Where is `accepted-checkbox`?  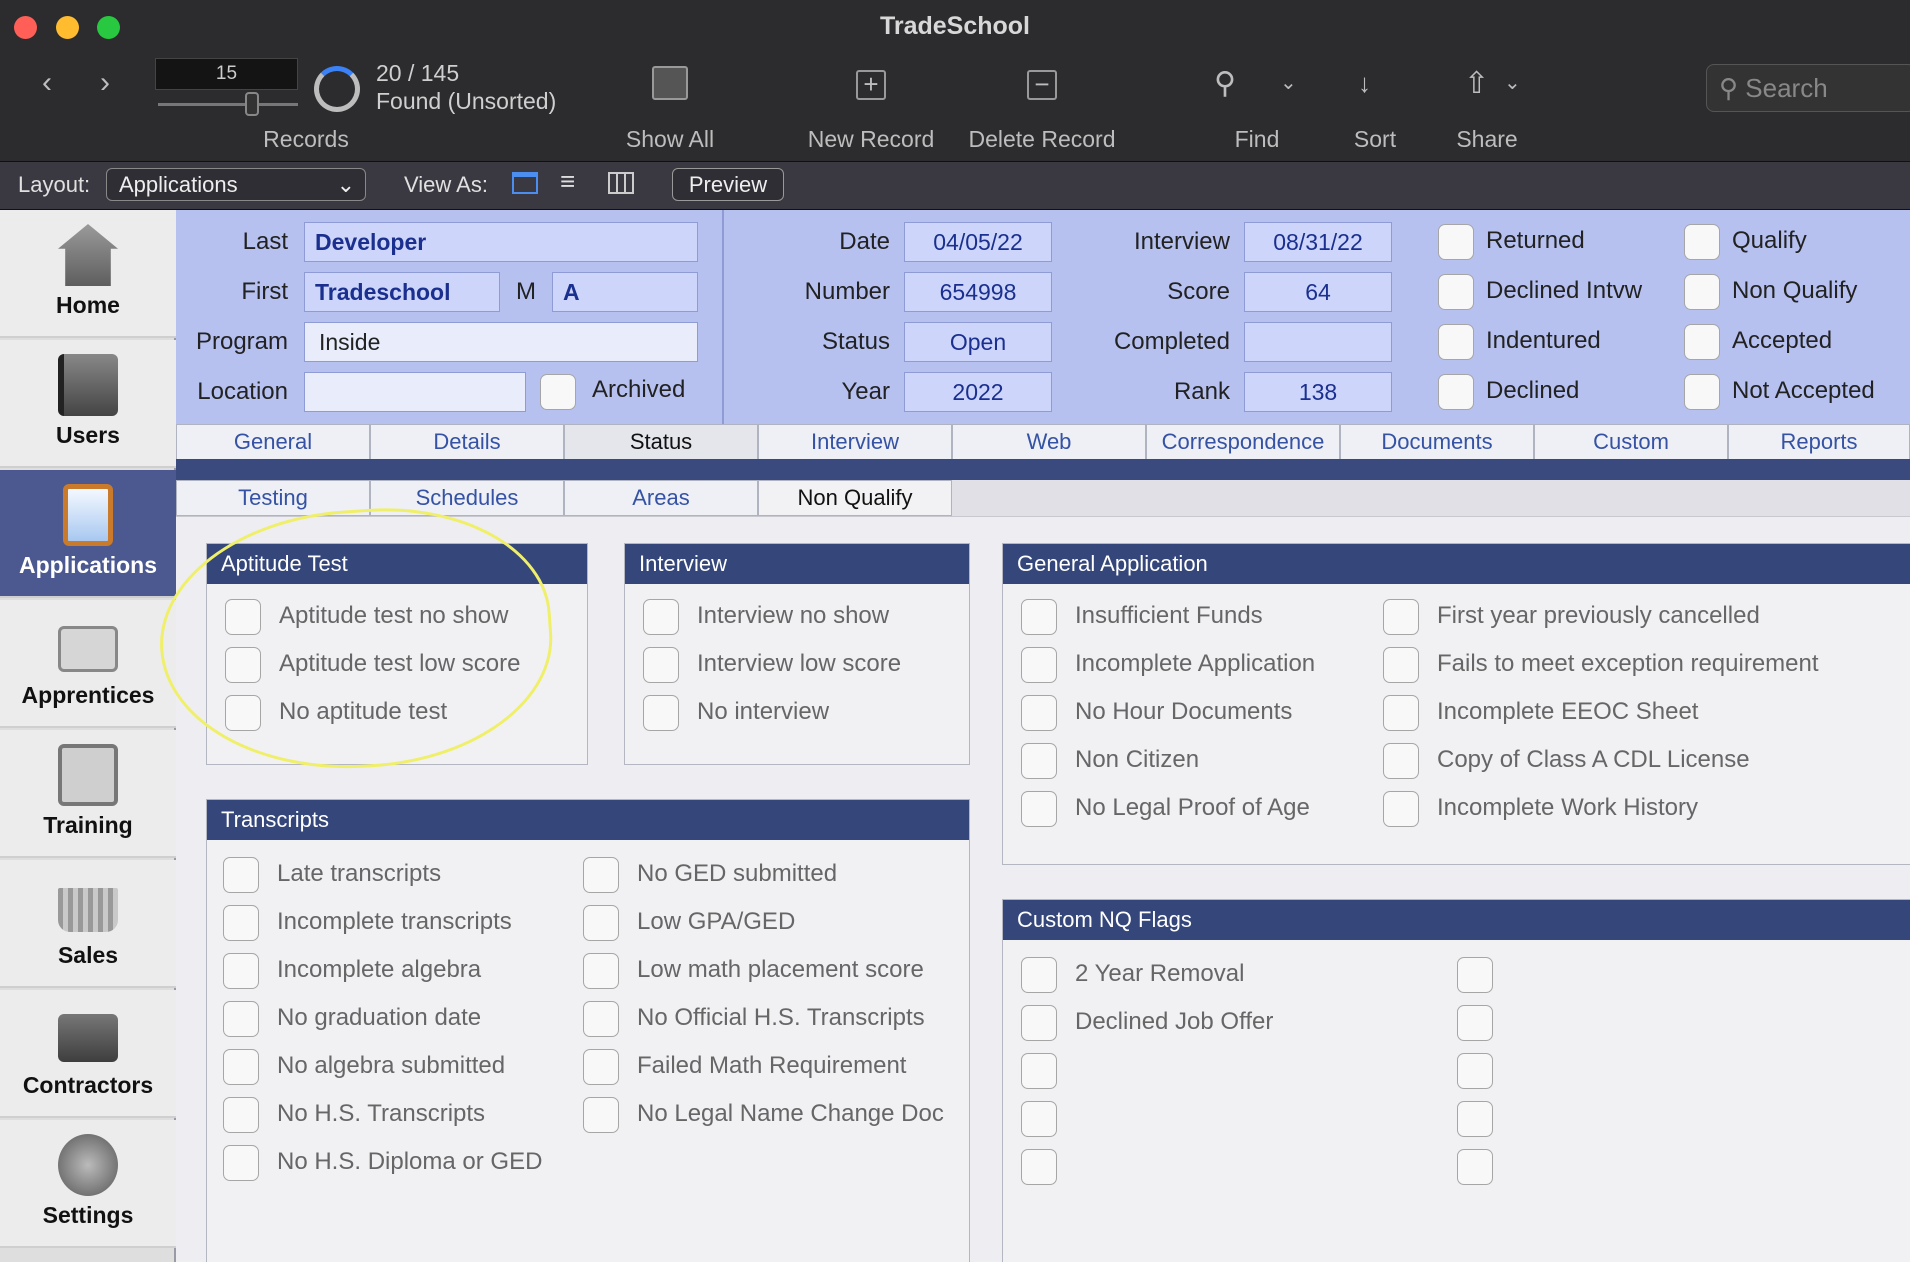
accepted-checkbox is located at coordinates (1702, 342).